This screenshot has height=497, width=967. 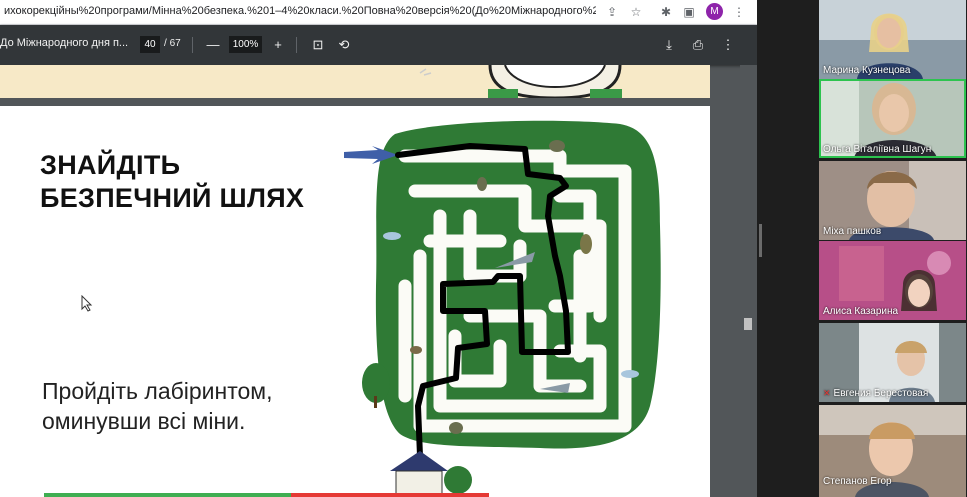 What do you see at coordinates (390, 495) in the screenshot?
I see `bottom-bar-red` at bounding box center [390, 495].